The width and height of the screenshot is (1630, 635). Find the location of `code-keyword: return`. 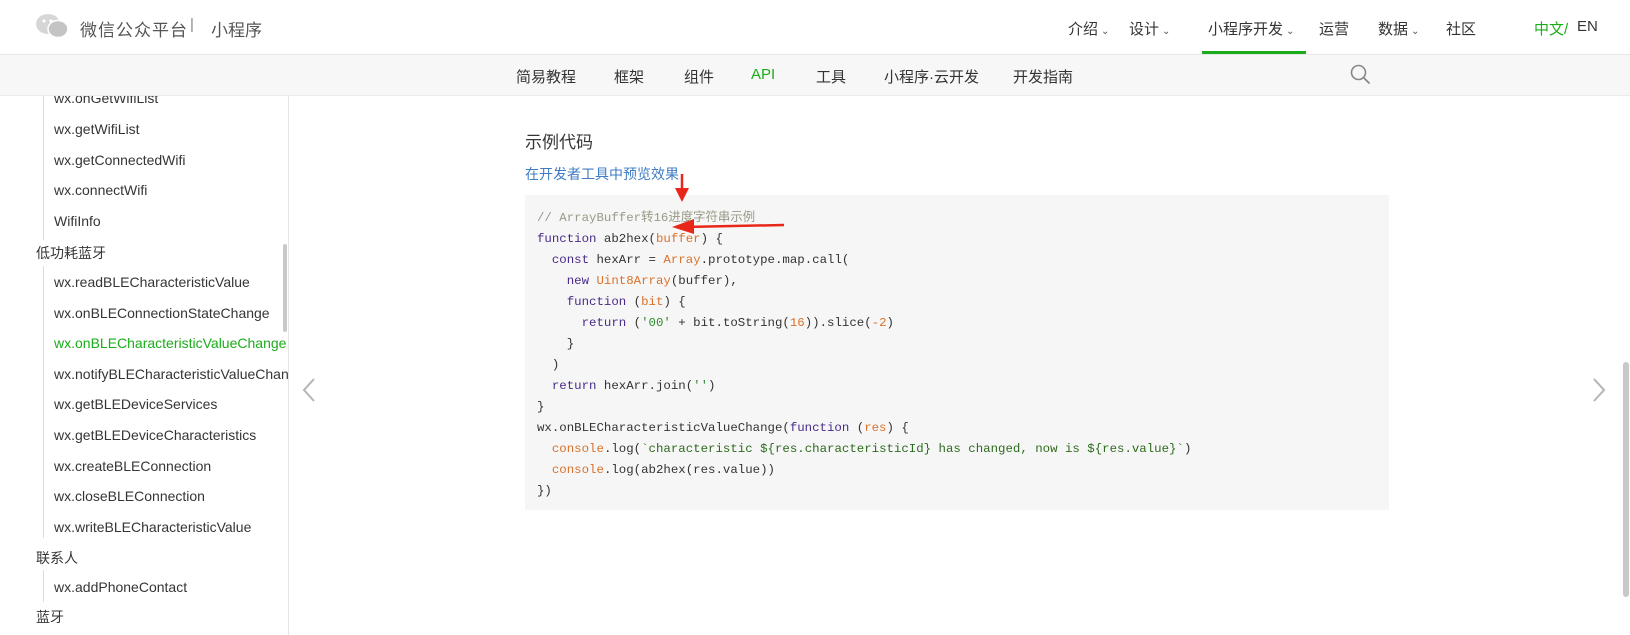

code-keyword: return is located at coordinates (604, 323).